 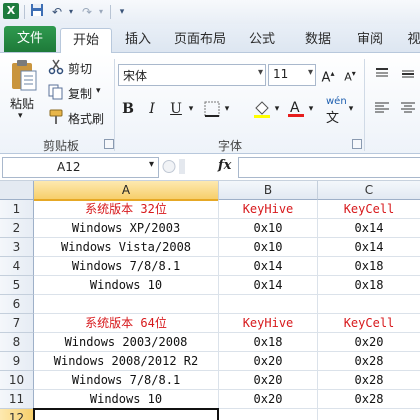 What do you see at coordinates (17, 304) in the screenshot?
I see `row-header: 6` at bounding box center [17, 304].